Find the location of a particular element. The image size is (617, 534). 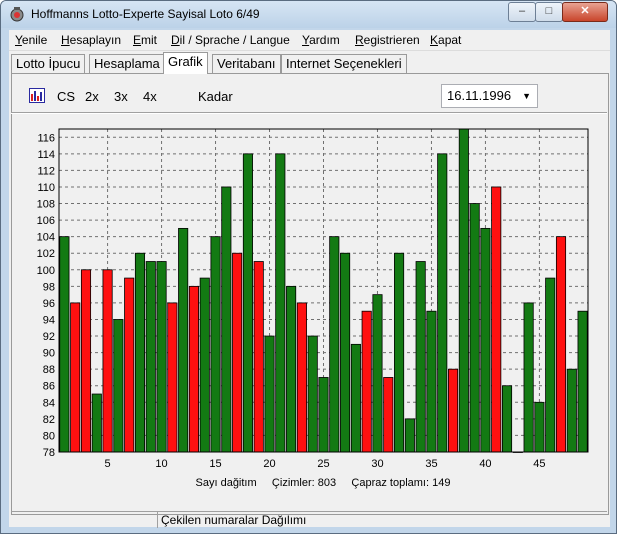

y-tick-label: 80 is located at coordinates (49, 436).